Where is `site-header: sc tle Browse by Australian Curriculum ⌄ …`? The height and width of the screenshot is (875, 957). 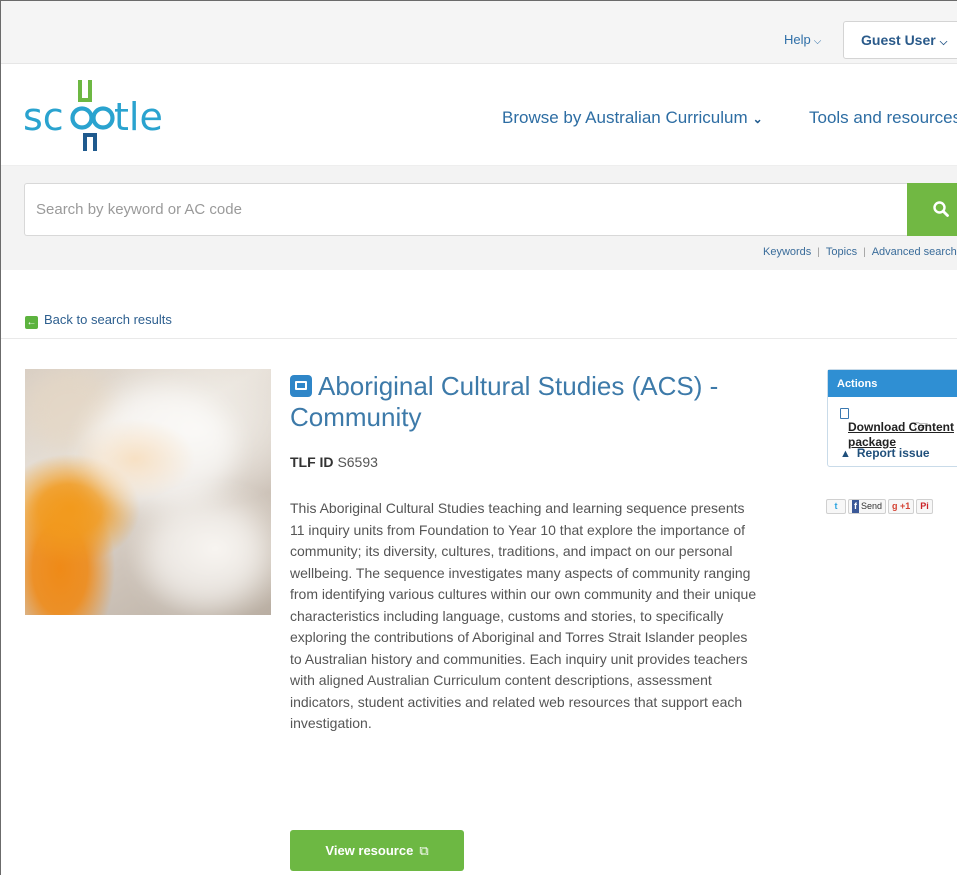 site-header: sc tle Browse by Australian Curriculum ⌄ … is located at coordinates (479, 115).